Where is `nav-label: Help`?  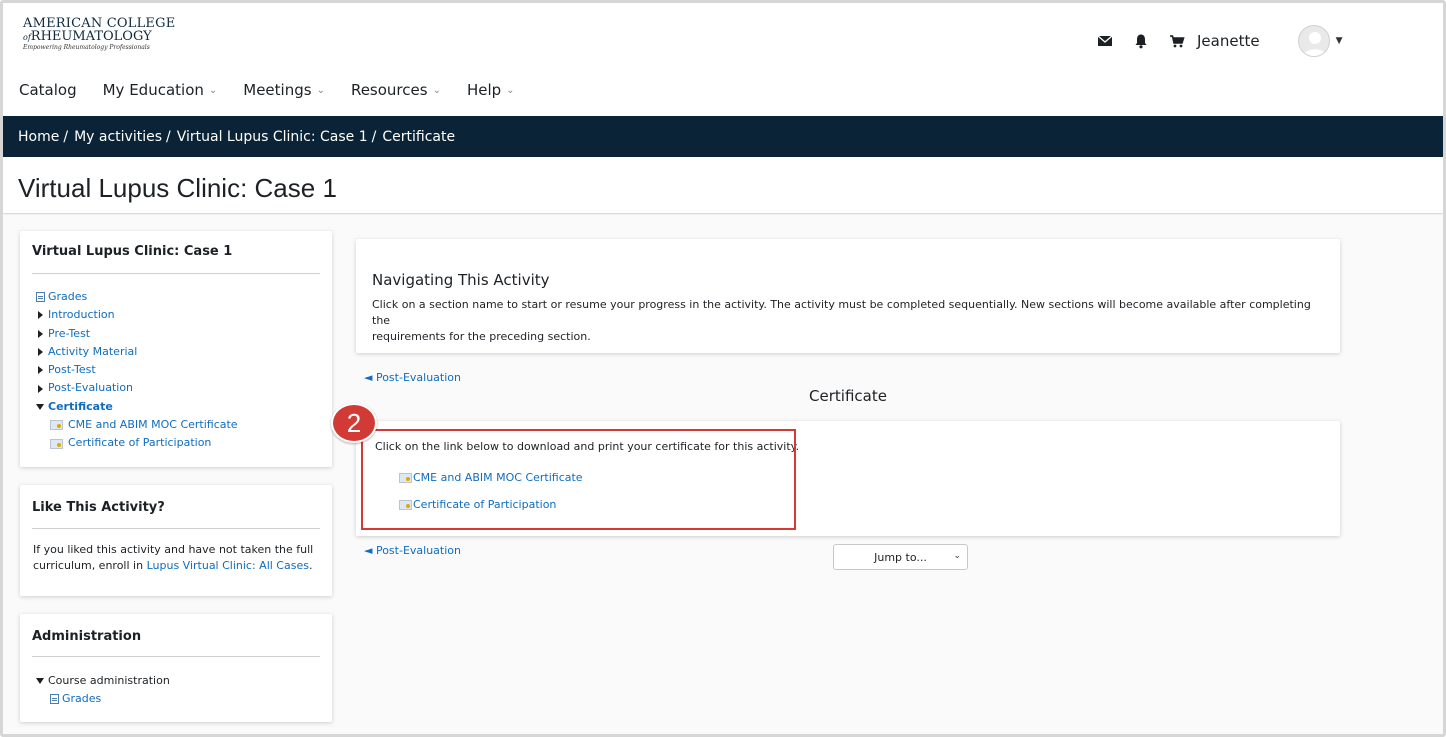
nav-label: Help is located at coordinates (484, 90).